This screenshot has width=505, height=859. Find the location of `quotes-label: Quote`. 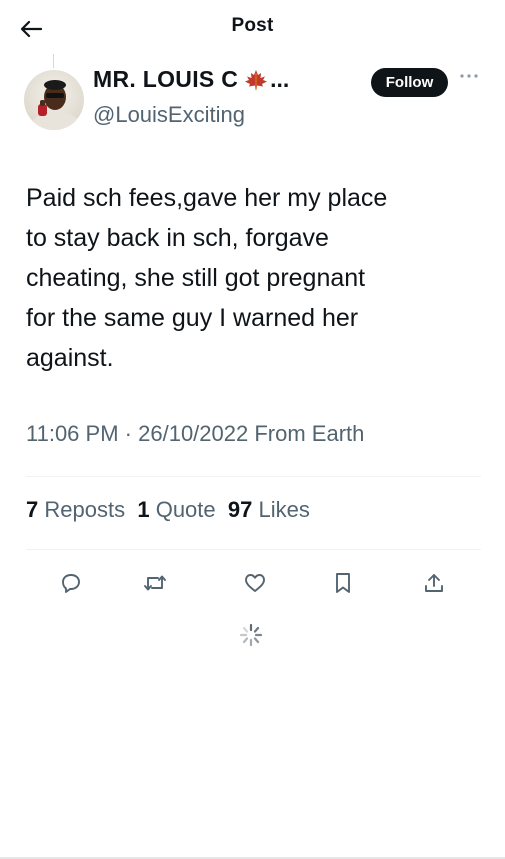

quotes-label: Quote is located at coordinates (185, 509).